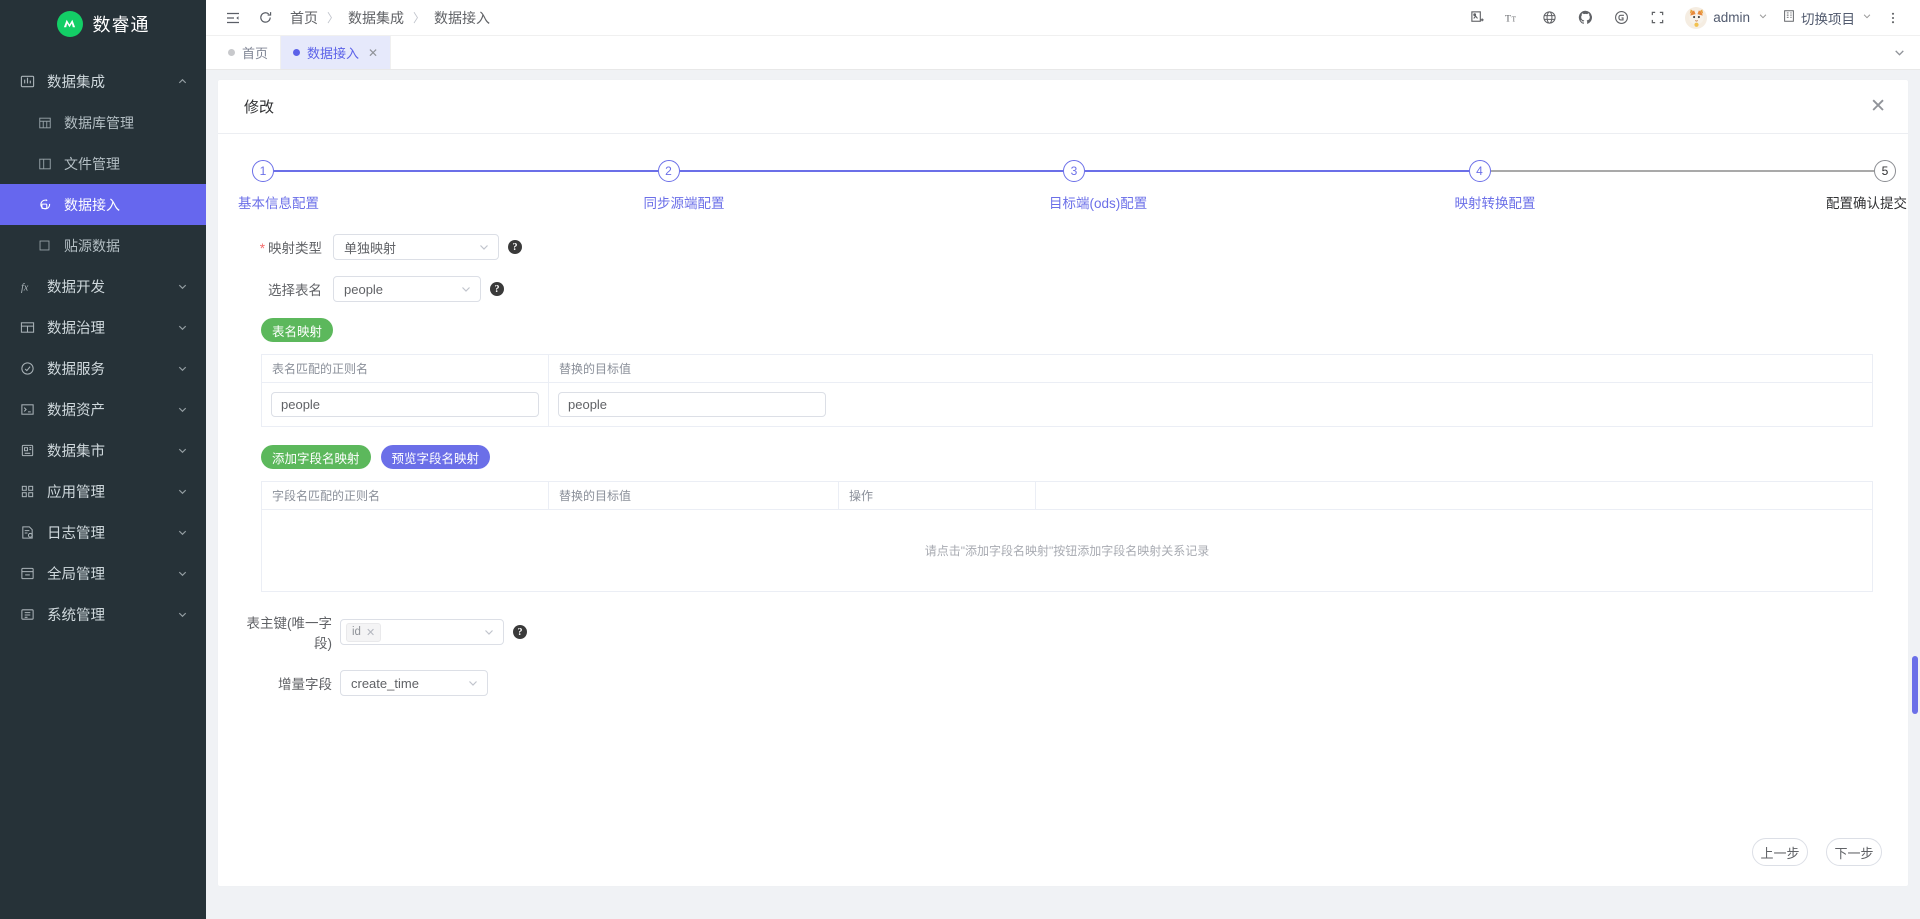 The width and height of the screenshot is (1920, 919). I want to click on incr-field-select: create_time, so click(414, 683).